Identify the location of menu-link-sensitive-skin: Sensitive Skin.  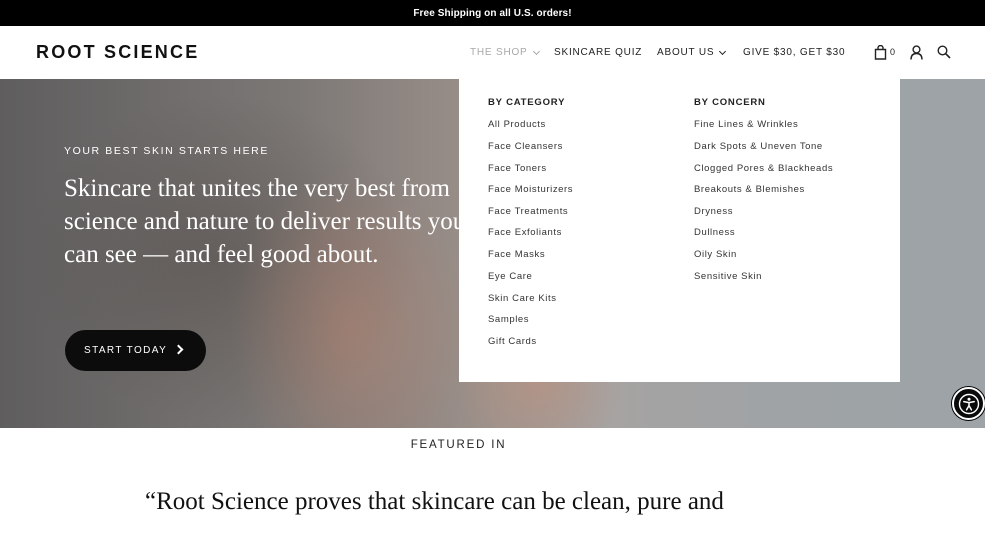
(728, 276).